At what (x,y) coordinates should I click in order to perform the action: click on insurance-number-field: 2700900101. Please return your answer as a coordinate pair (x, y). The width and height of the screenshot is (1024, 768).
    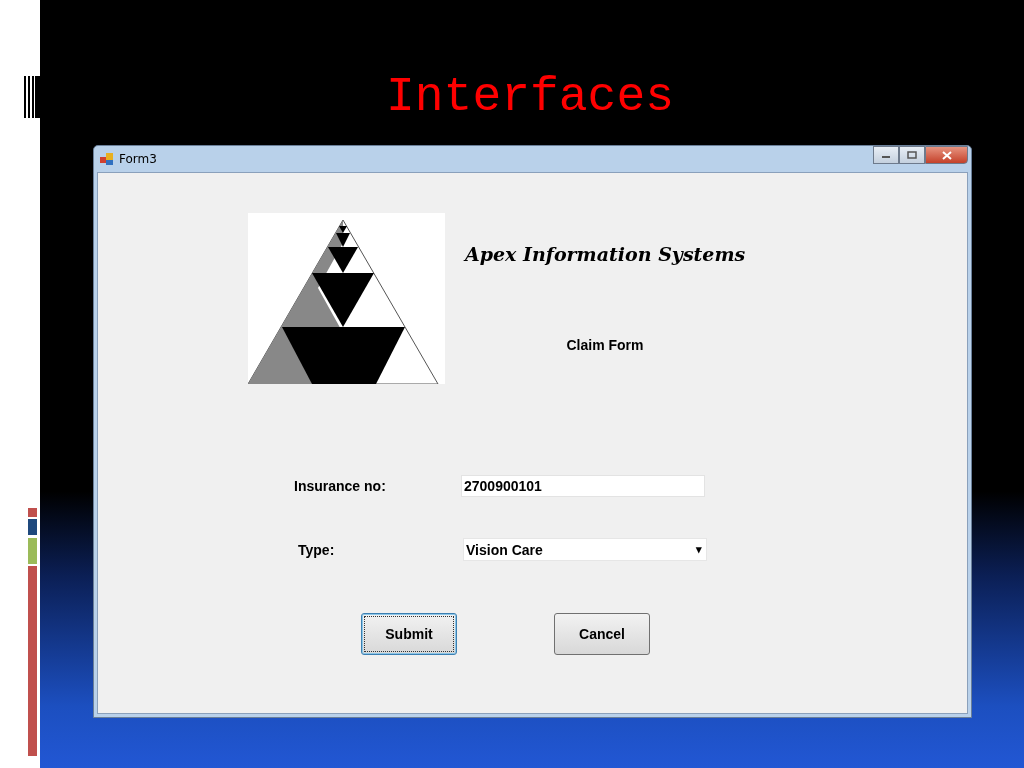
    Looking at the image, I should click on (583, 485).